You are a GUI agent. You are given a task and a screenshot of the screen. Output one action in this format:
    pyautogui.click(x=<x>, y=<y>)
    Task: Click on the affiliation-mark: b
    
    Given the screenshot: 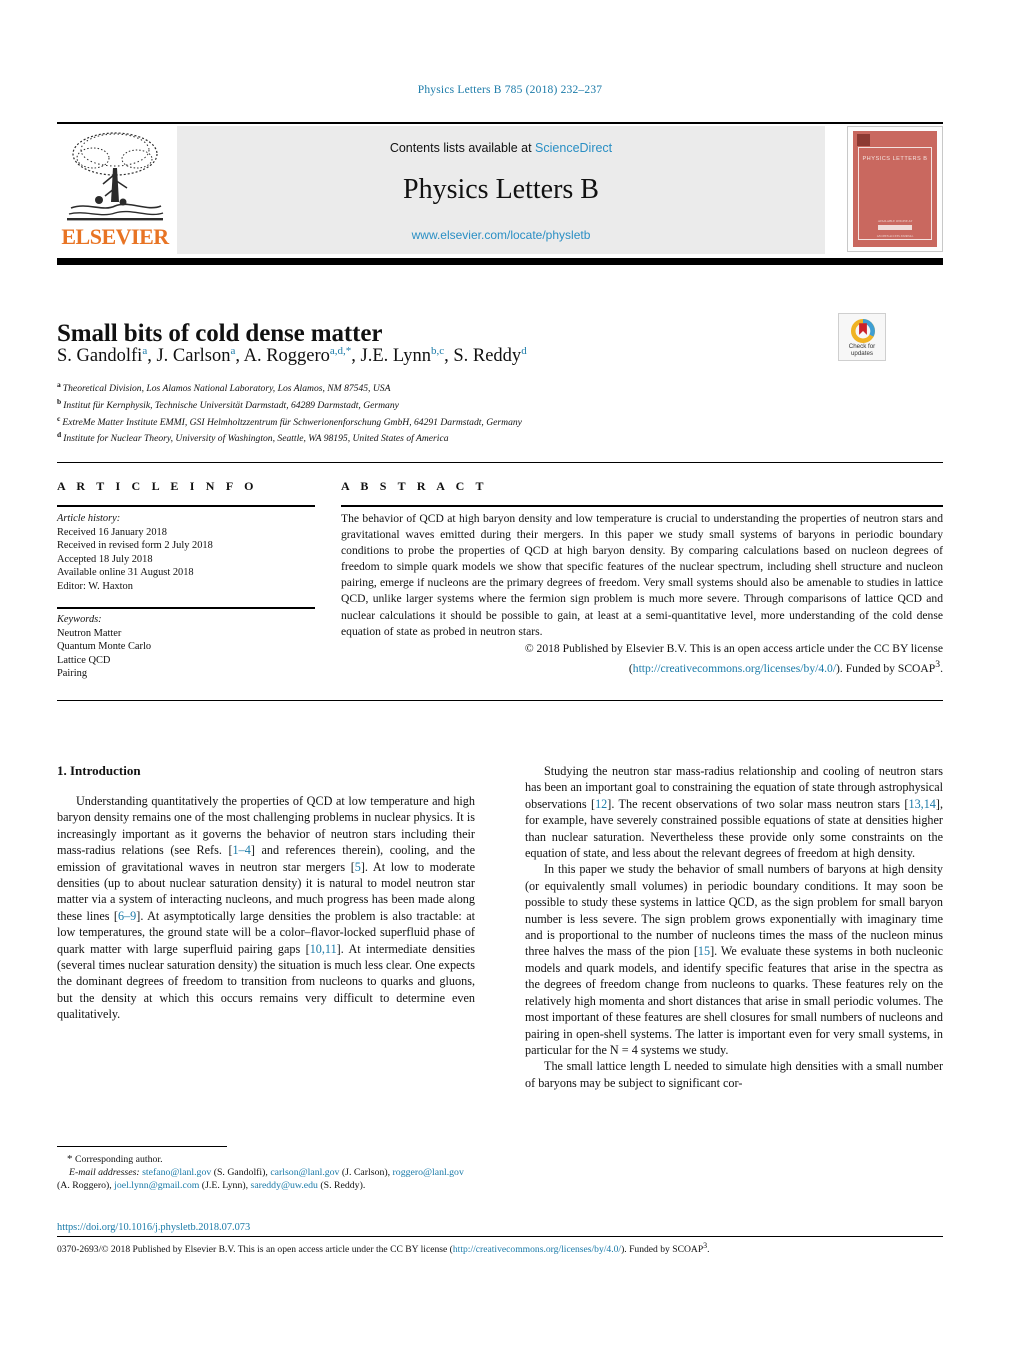 What is the action you would take?
    pyautogui.click(x=59, y=401)
    